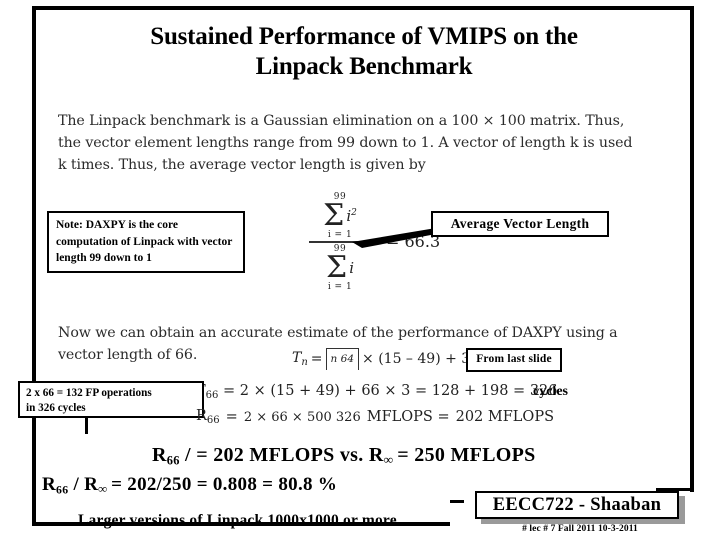 The height and width of the screenshot is (540, 720). What do you see at coordinates (49, 484) in the screenshot?
I see `ratio-r-symbol: R` at bounding box center [49, 484].